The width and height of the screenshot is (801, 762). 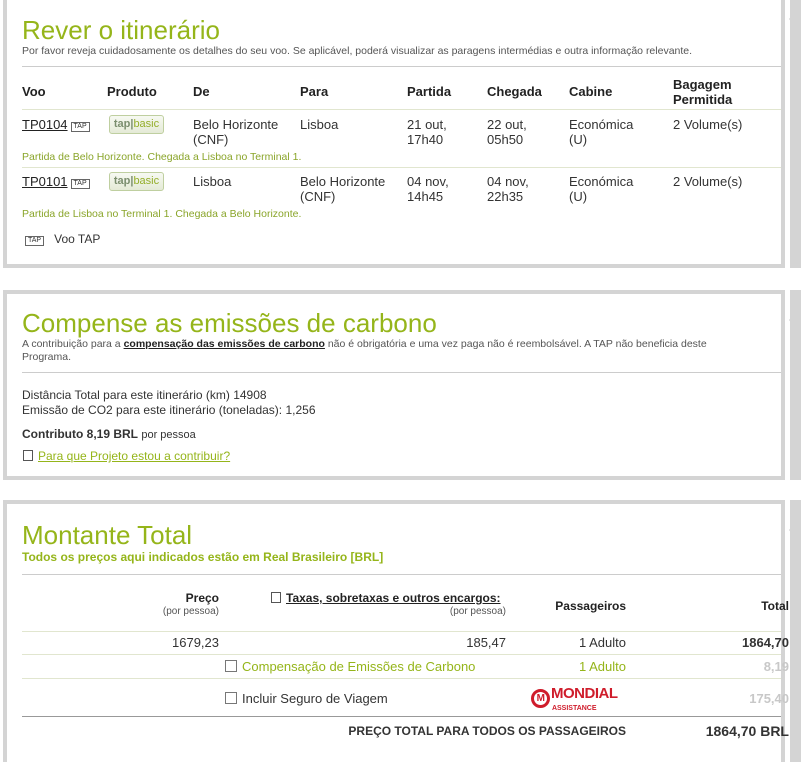 What do you see at coordinates (121, 30) in the screenshot?
I see `itinerary-title: Rever o itinerário` at bounding box center [121, 30].